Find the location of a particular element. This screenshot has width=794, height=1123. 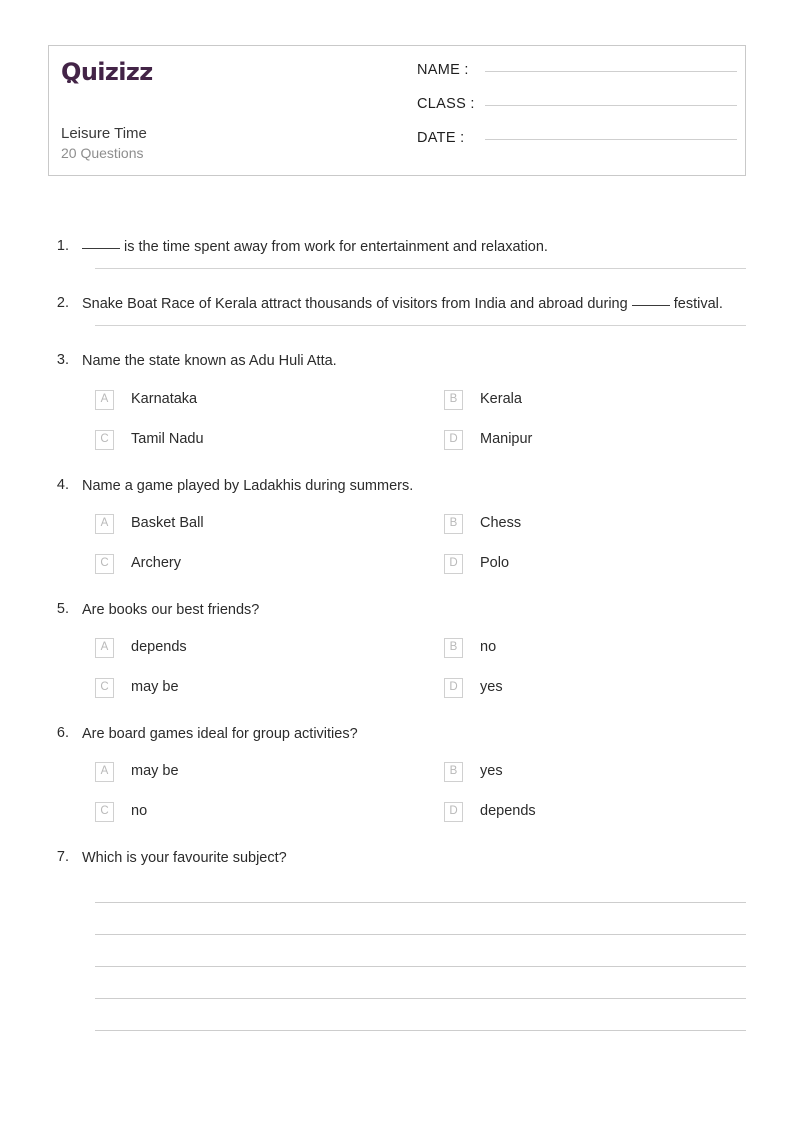

question-item: 7. Which is your favourite subject? is located at coordinates (397, 939).